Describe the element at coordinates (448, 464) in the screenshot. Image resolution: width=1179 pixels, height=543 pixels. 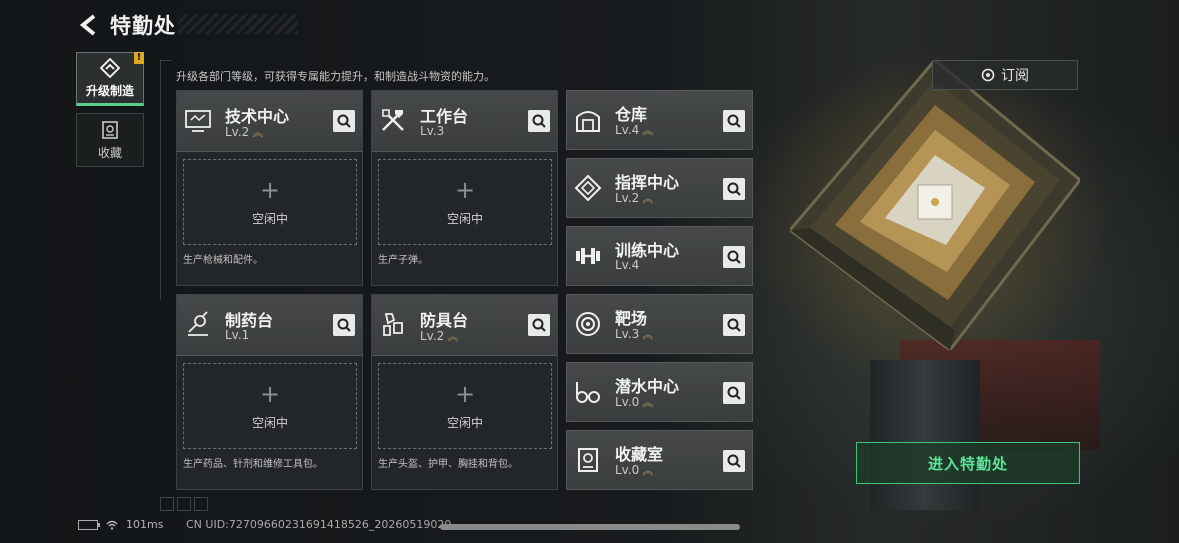
I see `card-note: 生产头盔、护甲、胸挂和背包。` at that location.